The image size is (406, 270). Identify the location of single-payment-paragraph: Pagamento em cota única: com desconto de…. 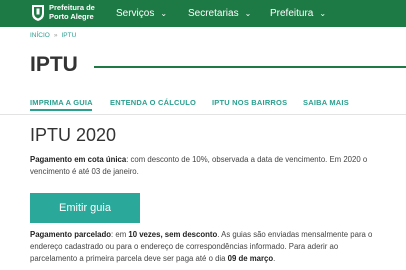
(202, 166).